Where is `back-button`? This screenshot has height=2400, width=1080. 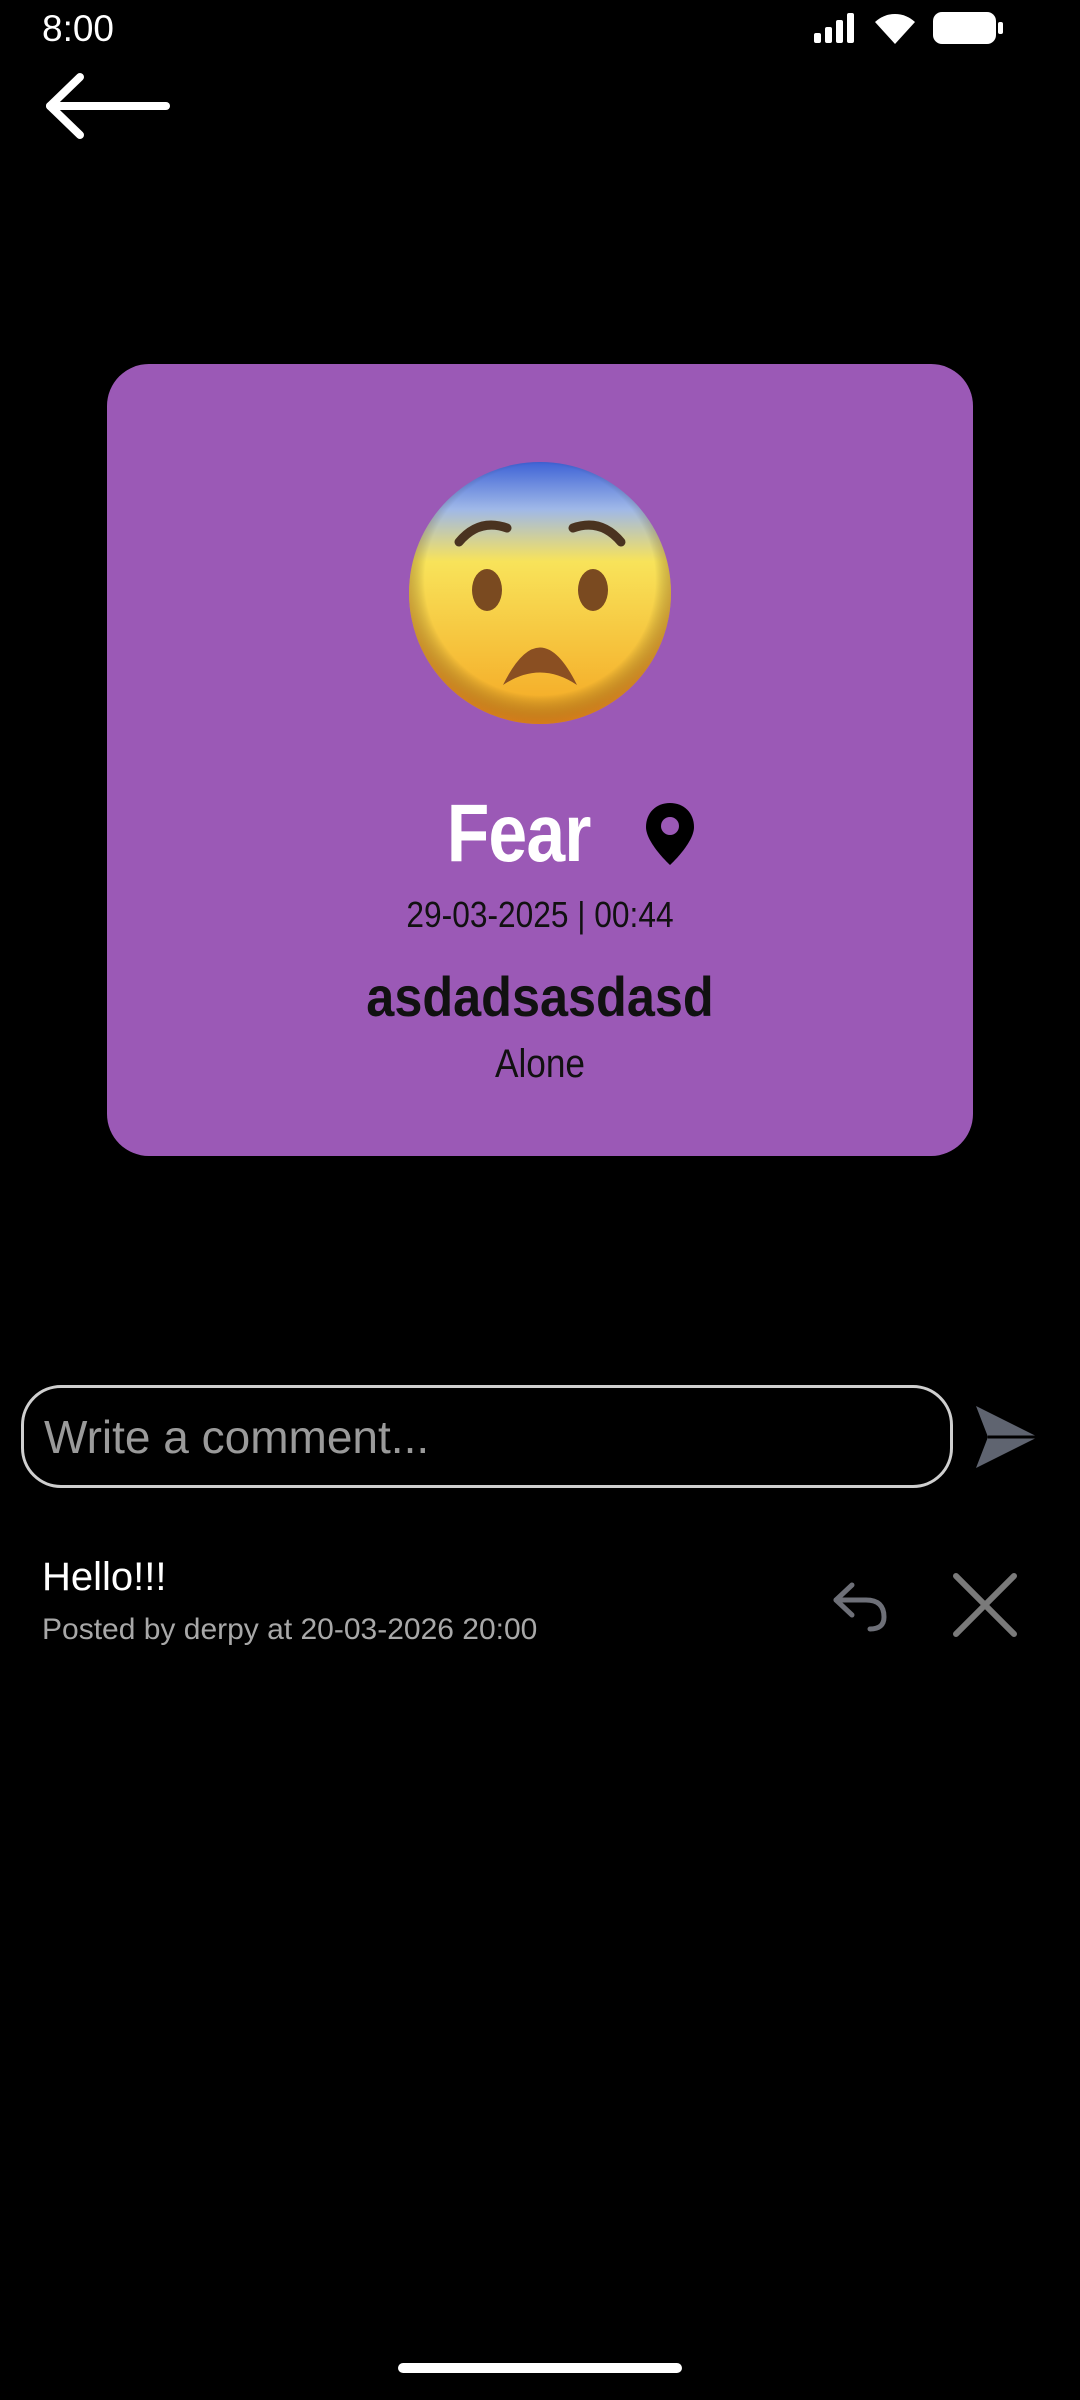 back-button is located at coordinates (107, 106).